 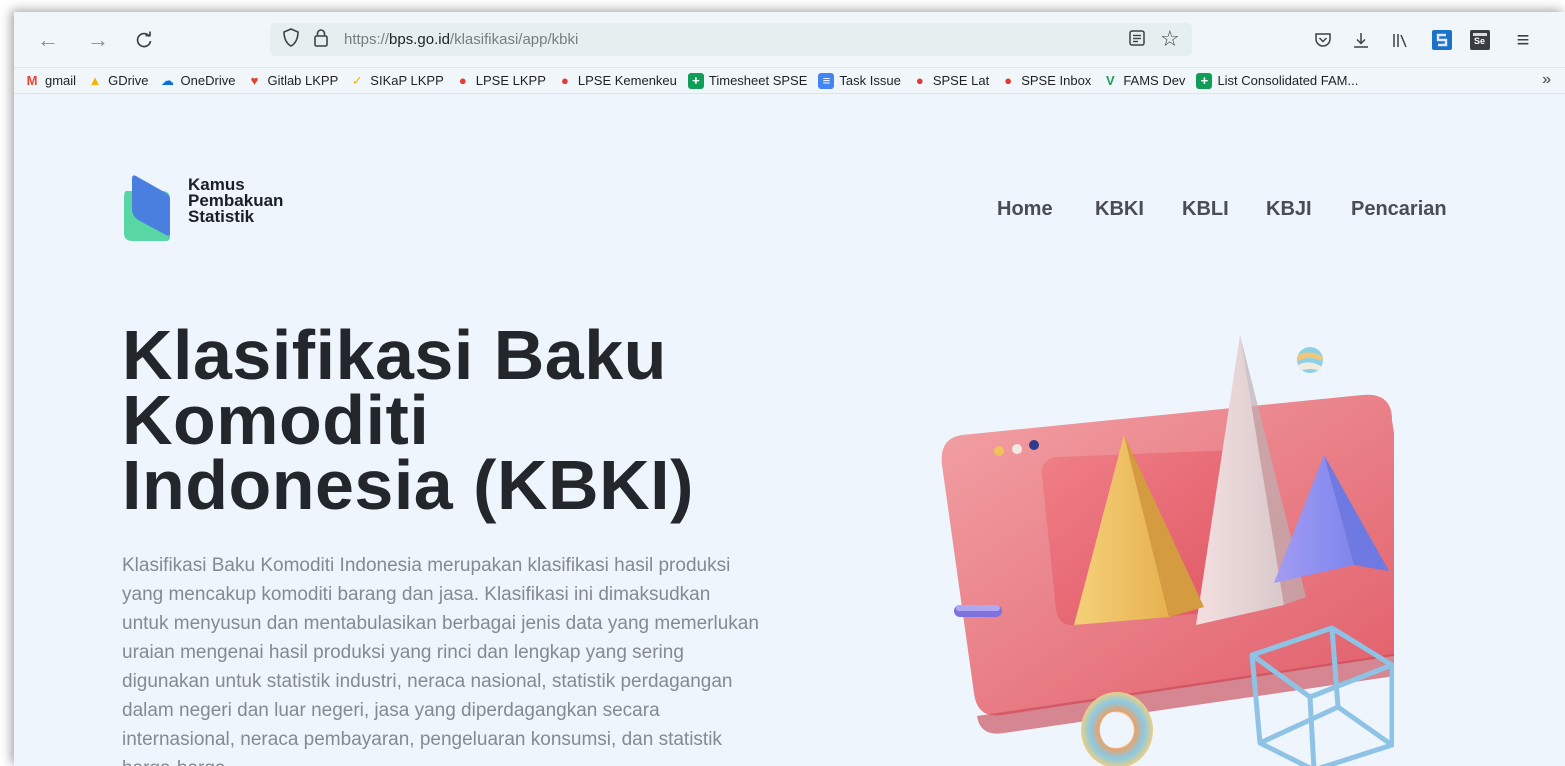 What do you see at coordinates (1442, 40) in the screenshot?
I see `extension-s-icon` at bounding box center [1442, 40].